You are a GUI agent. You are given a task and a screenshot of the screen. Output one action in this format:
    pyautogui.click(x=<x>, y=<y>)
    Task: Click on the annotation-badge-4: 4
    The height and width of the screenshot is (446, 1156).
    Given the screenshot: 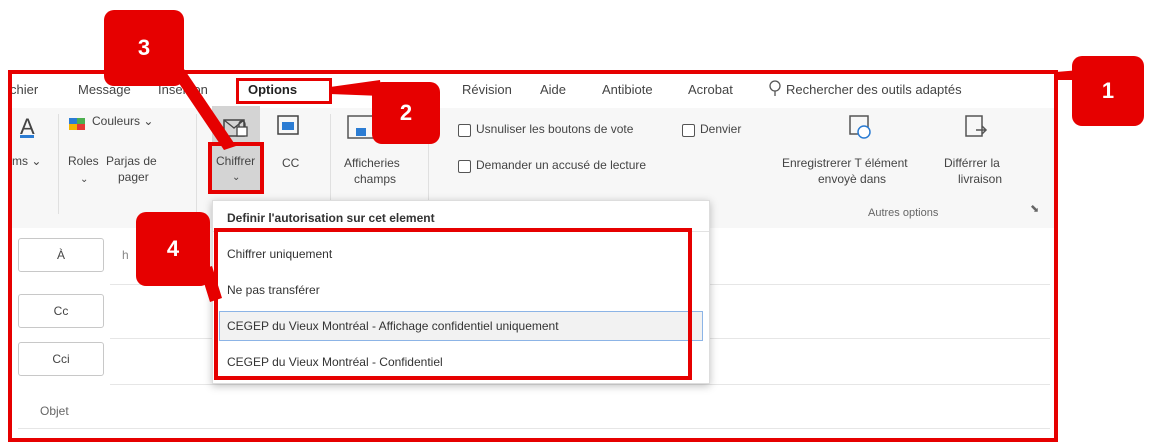 What is the action you would take?
    pyautogui.click(x=173, y=249)
    